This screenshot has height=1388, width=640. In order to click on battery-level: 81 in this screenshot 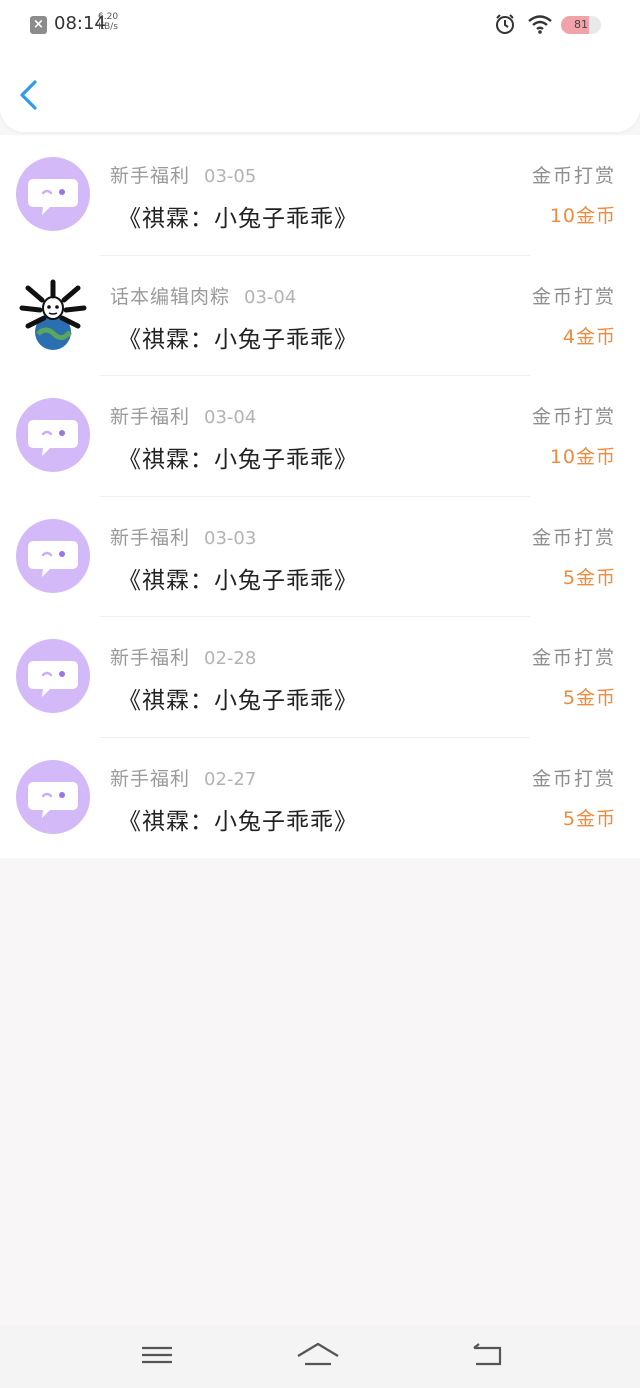, I will do `click(581, 24)`.